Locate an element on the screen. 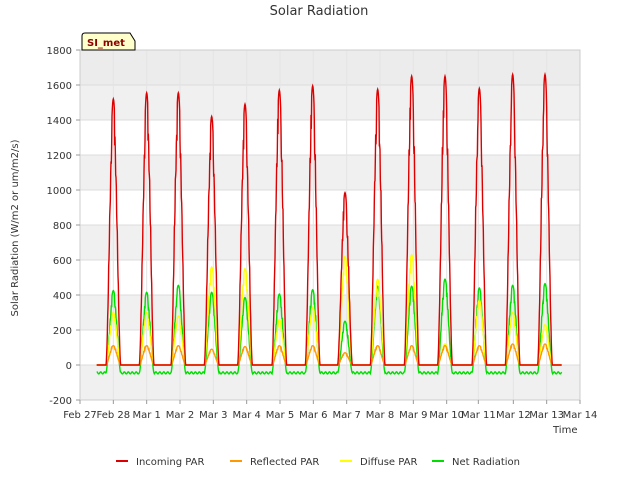  x-tick-label: Mar 10 is located at coordinates (446, 415).